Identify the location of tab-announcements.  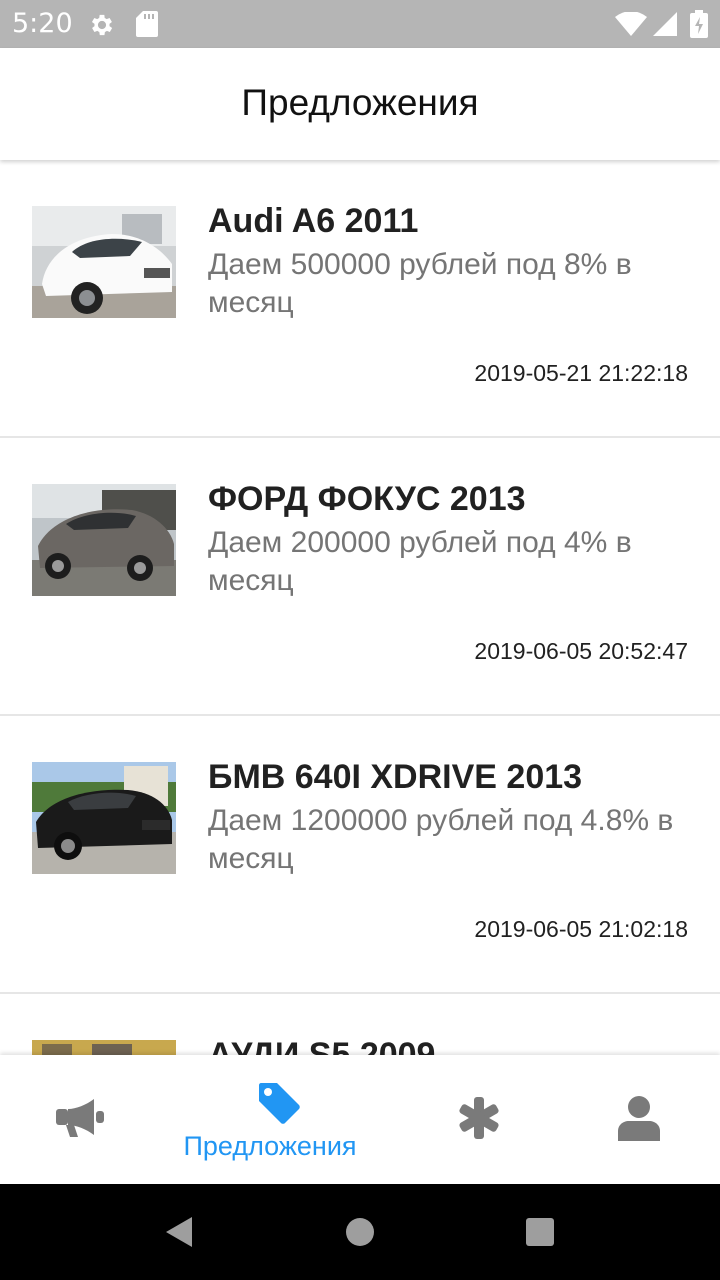
(90, 1119).